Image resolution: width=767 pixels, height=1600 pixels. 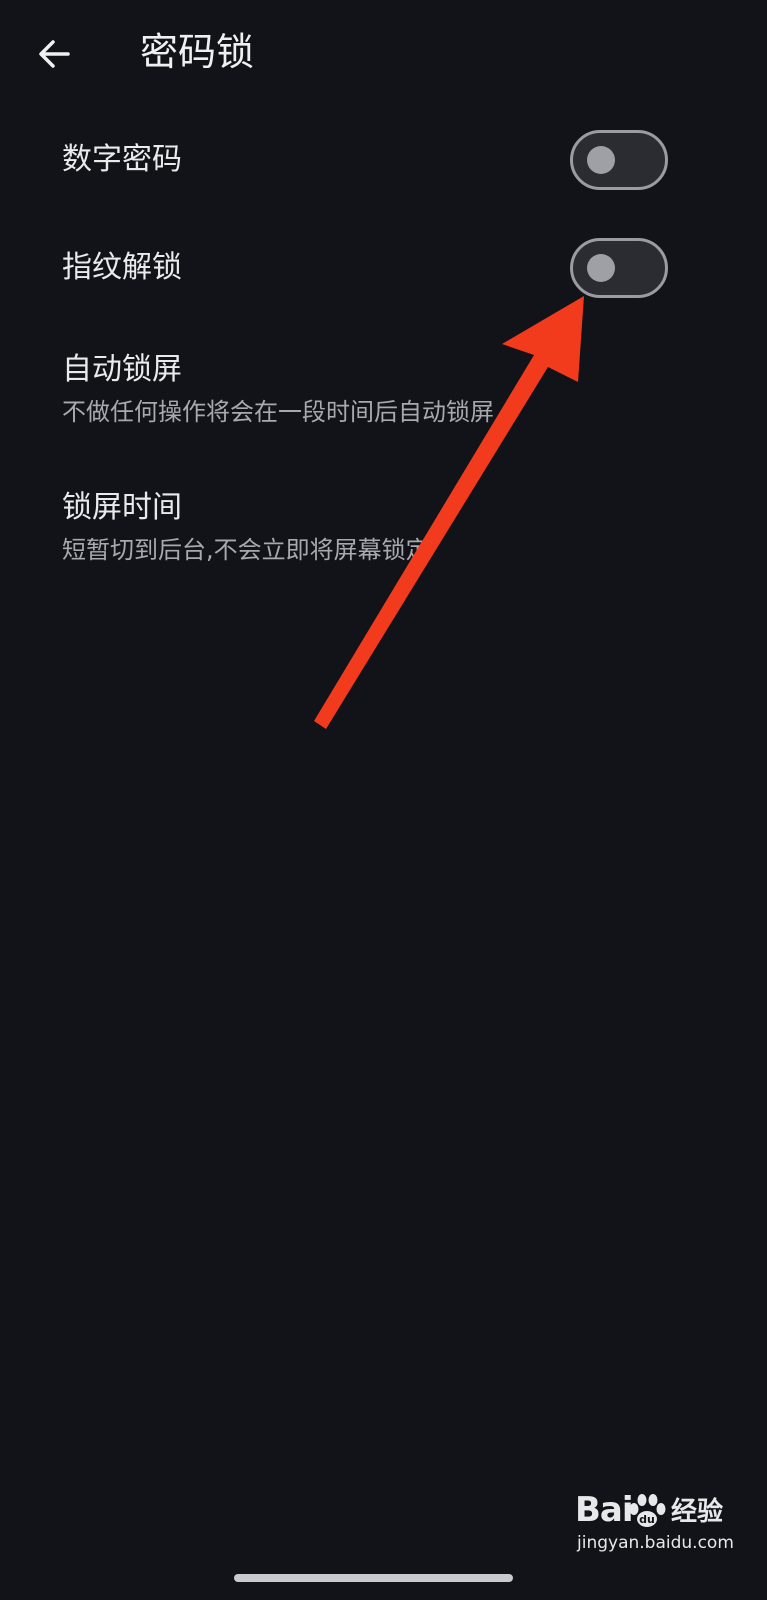 I want to click on baidu-jingyan-watermark: Bai du 经验 jingyan.baidu.com, so click(x=665, y=1525).